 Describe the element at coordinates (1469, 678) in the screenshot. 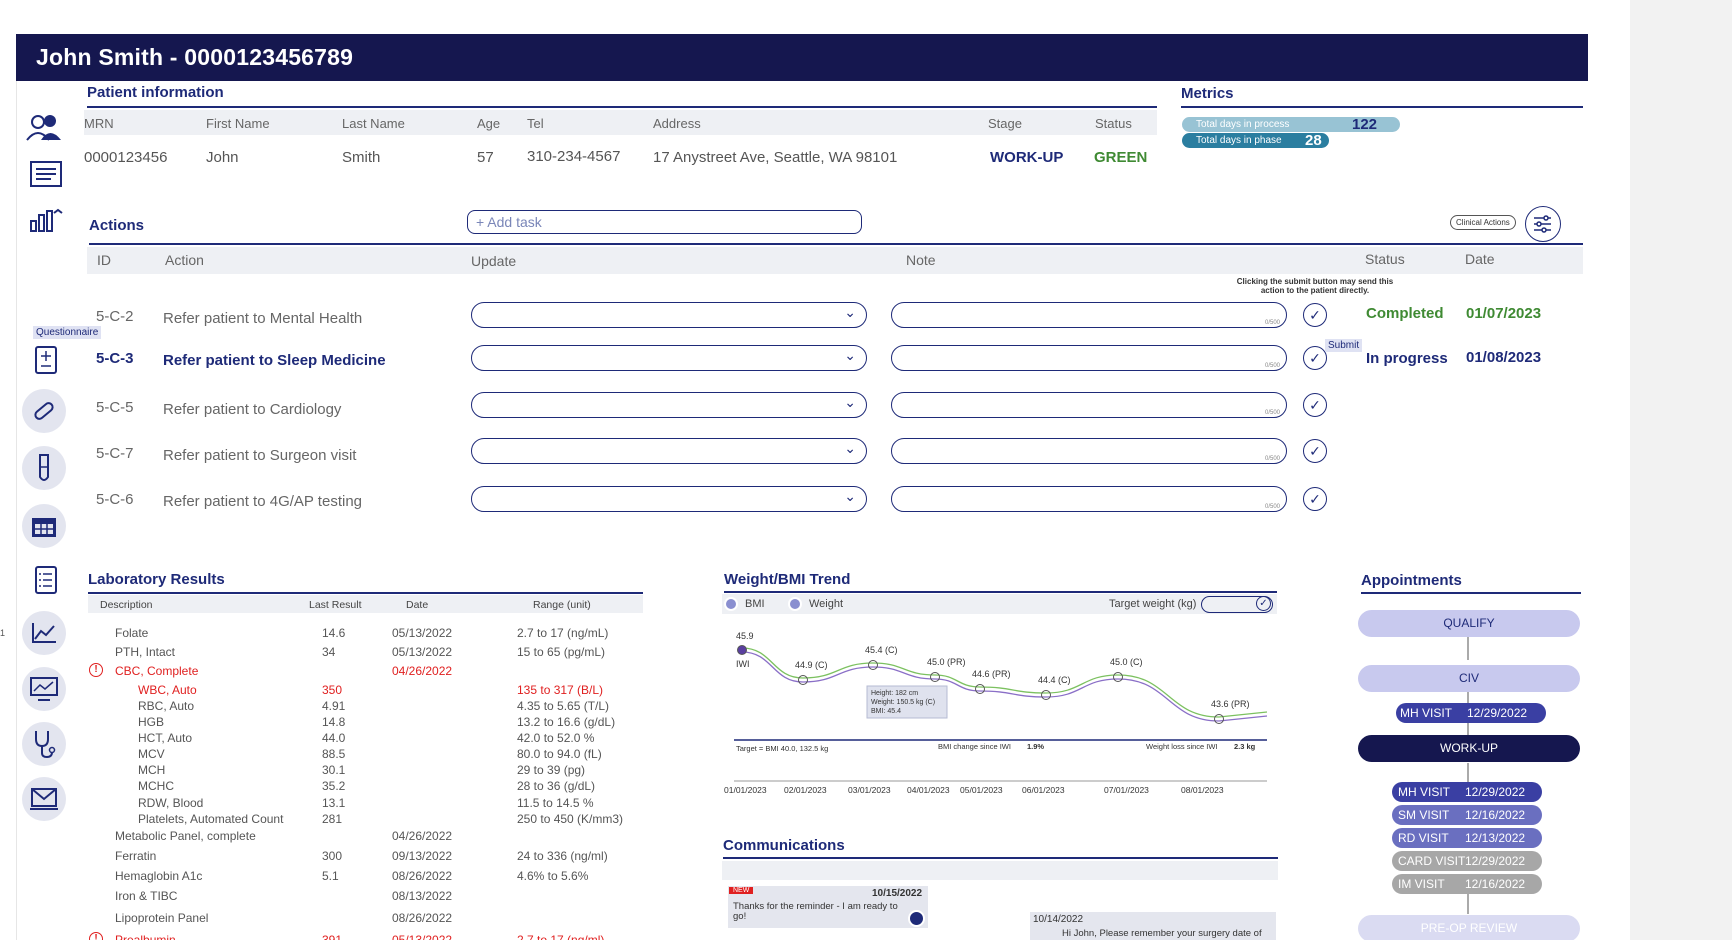

I see `phase-civ: CIV` at that location.